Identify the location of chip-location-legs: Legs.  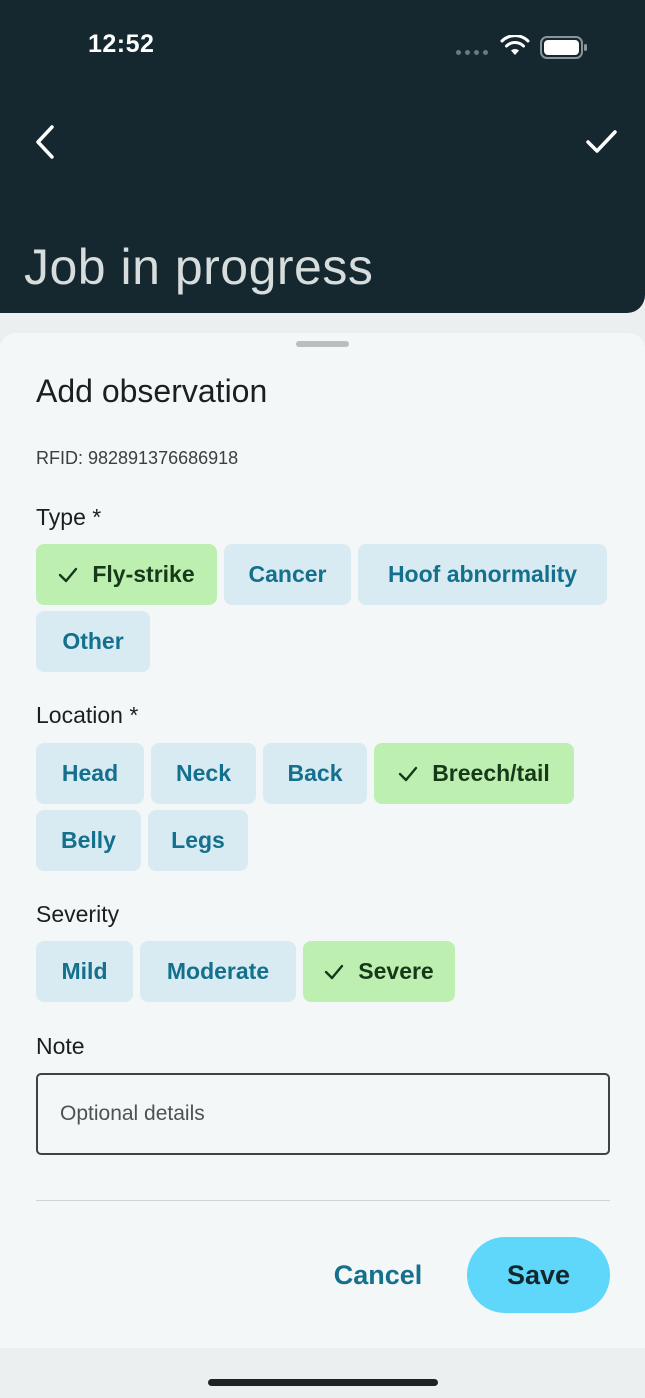
(198, 840).